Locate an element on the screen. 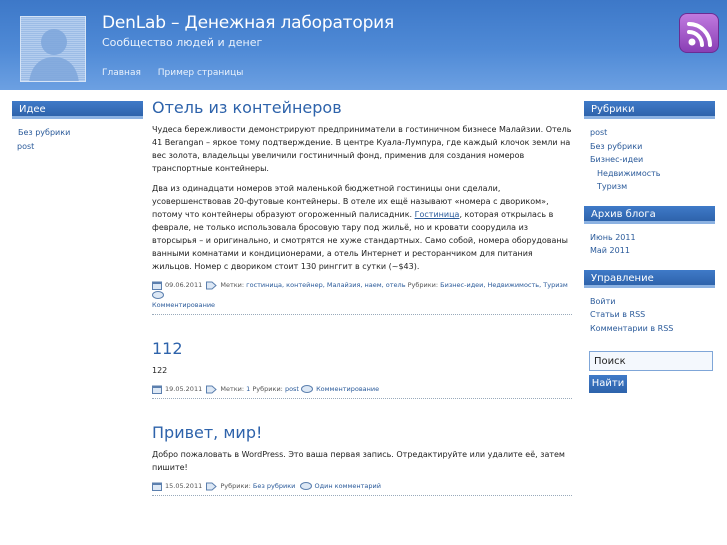  avatar is located at coordinates (53, 49).